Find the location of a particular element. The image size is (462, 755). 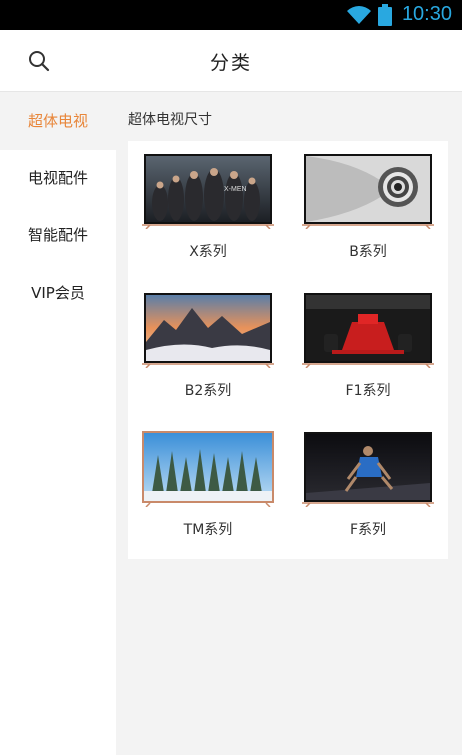

product-card-b2: B2系列 is located at coordinates (208, 349).